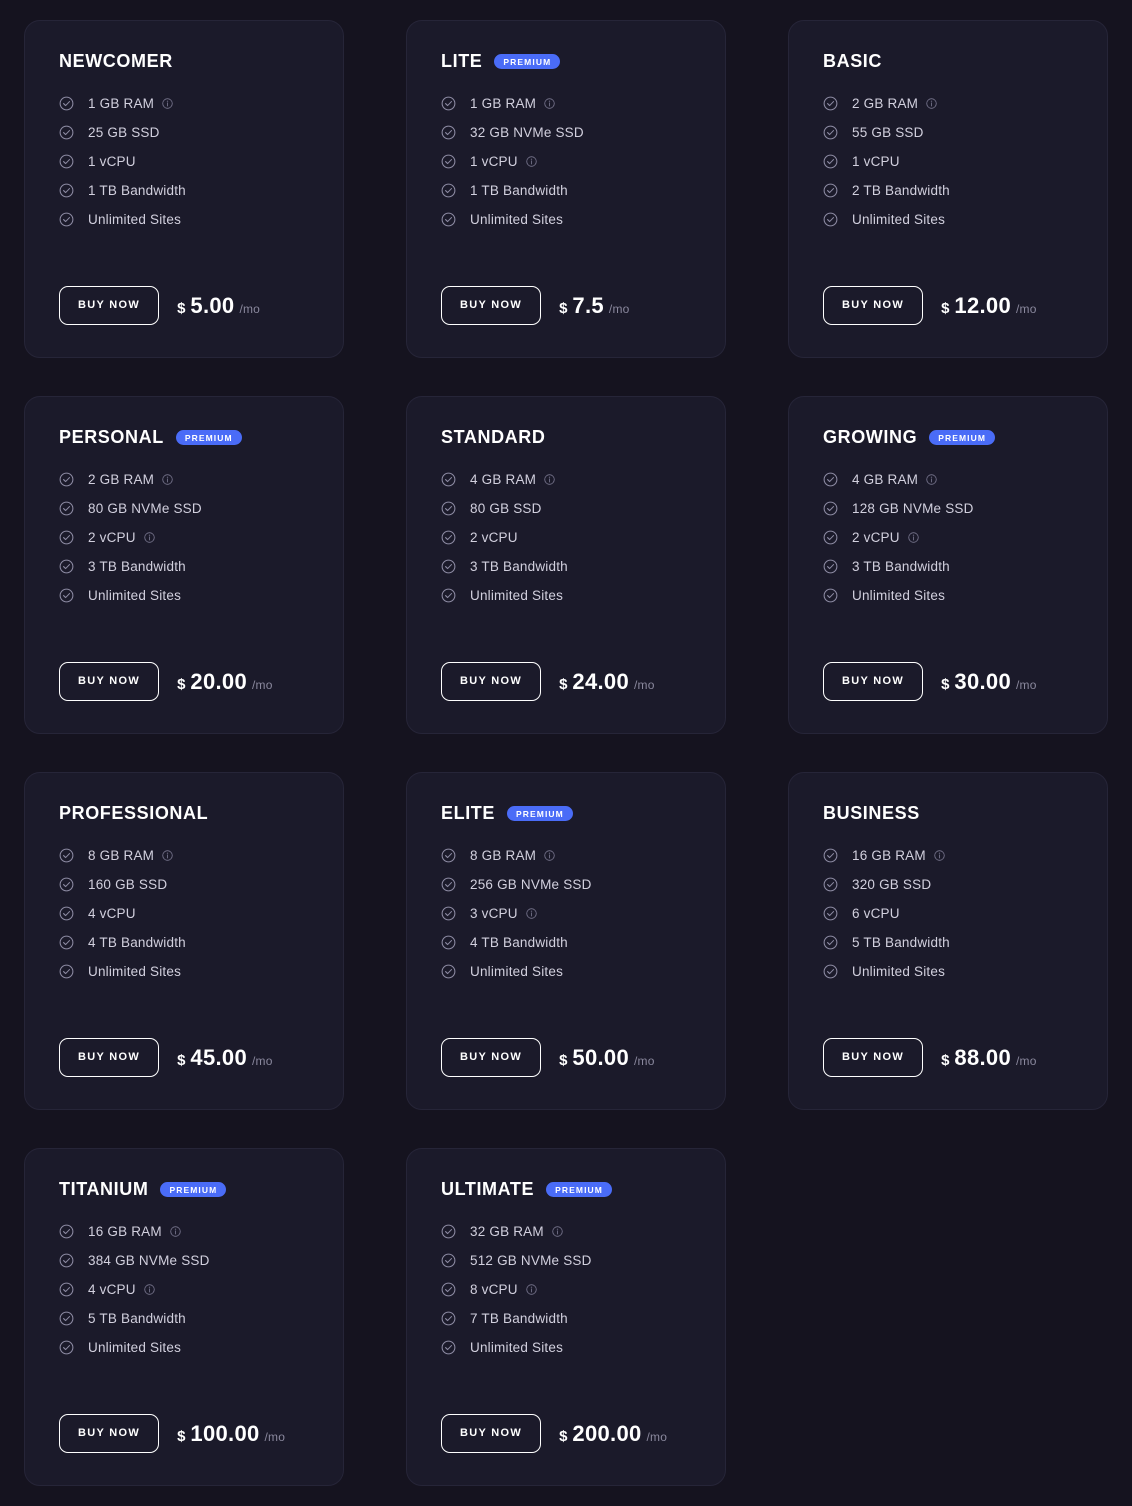  I want to click on plan-name: ULTIMATE, so click(488, 1189).